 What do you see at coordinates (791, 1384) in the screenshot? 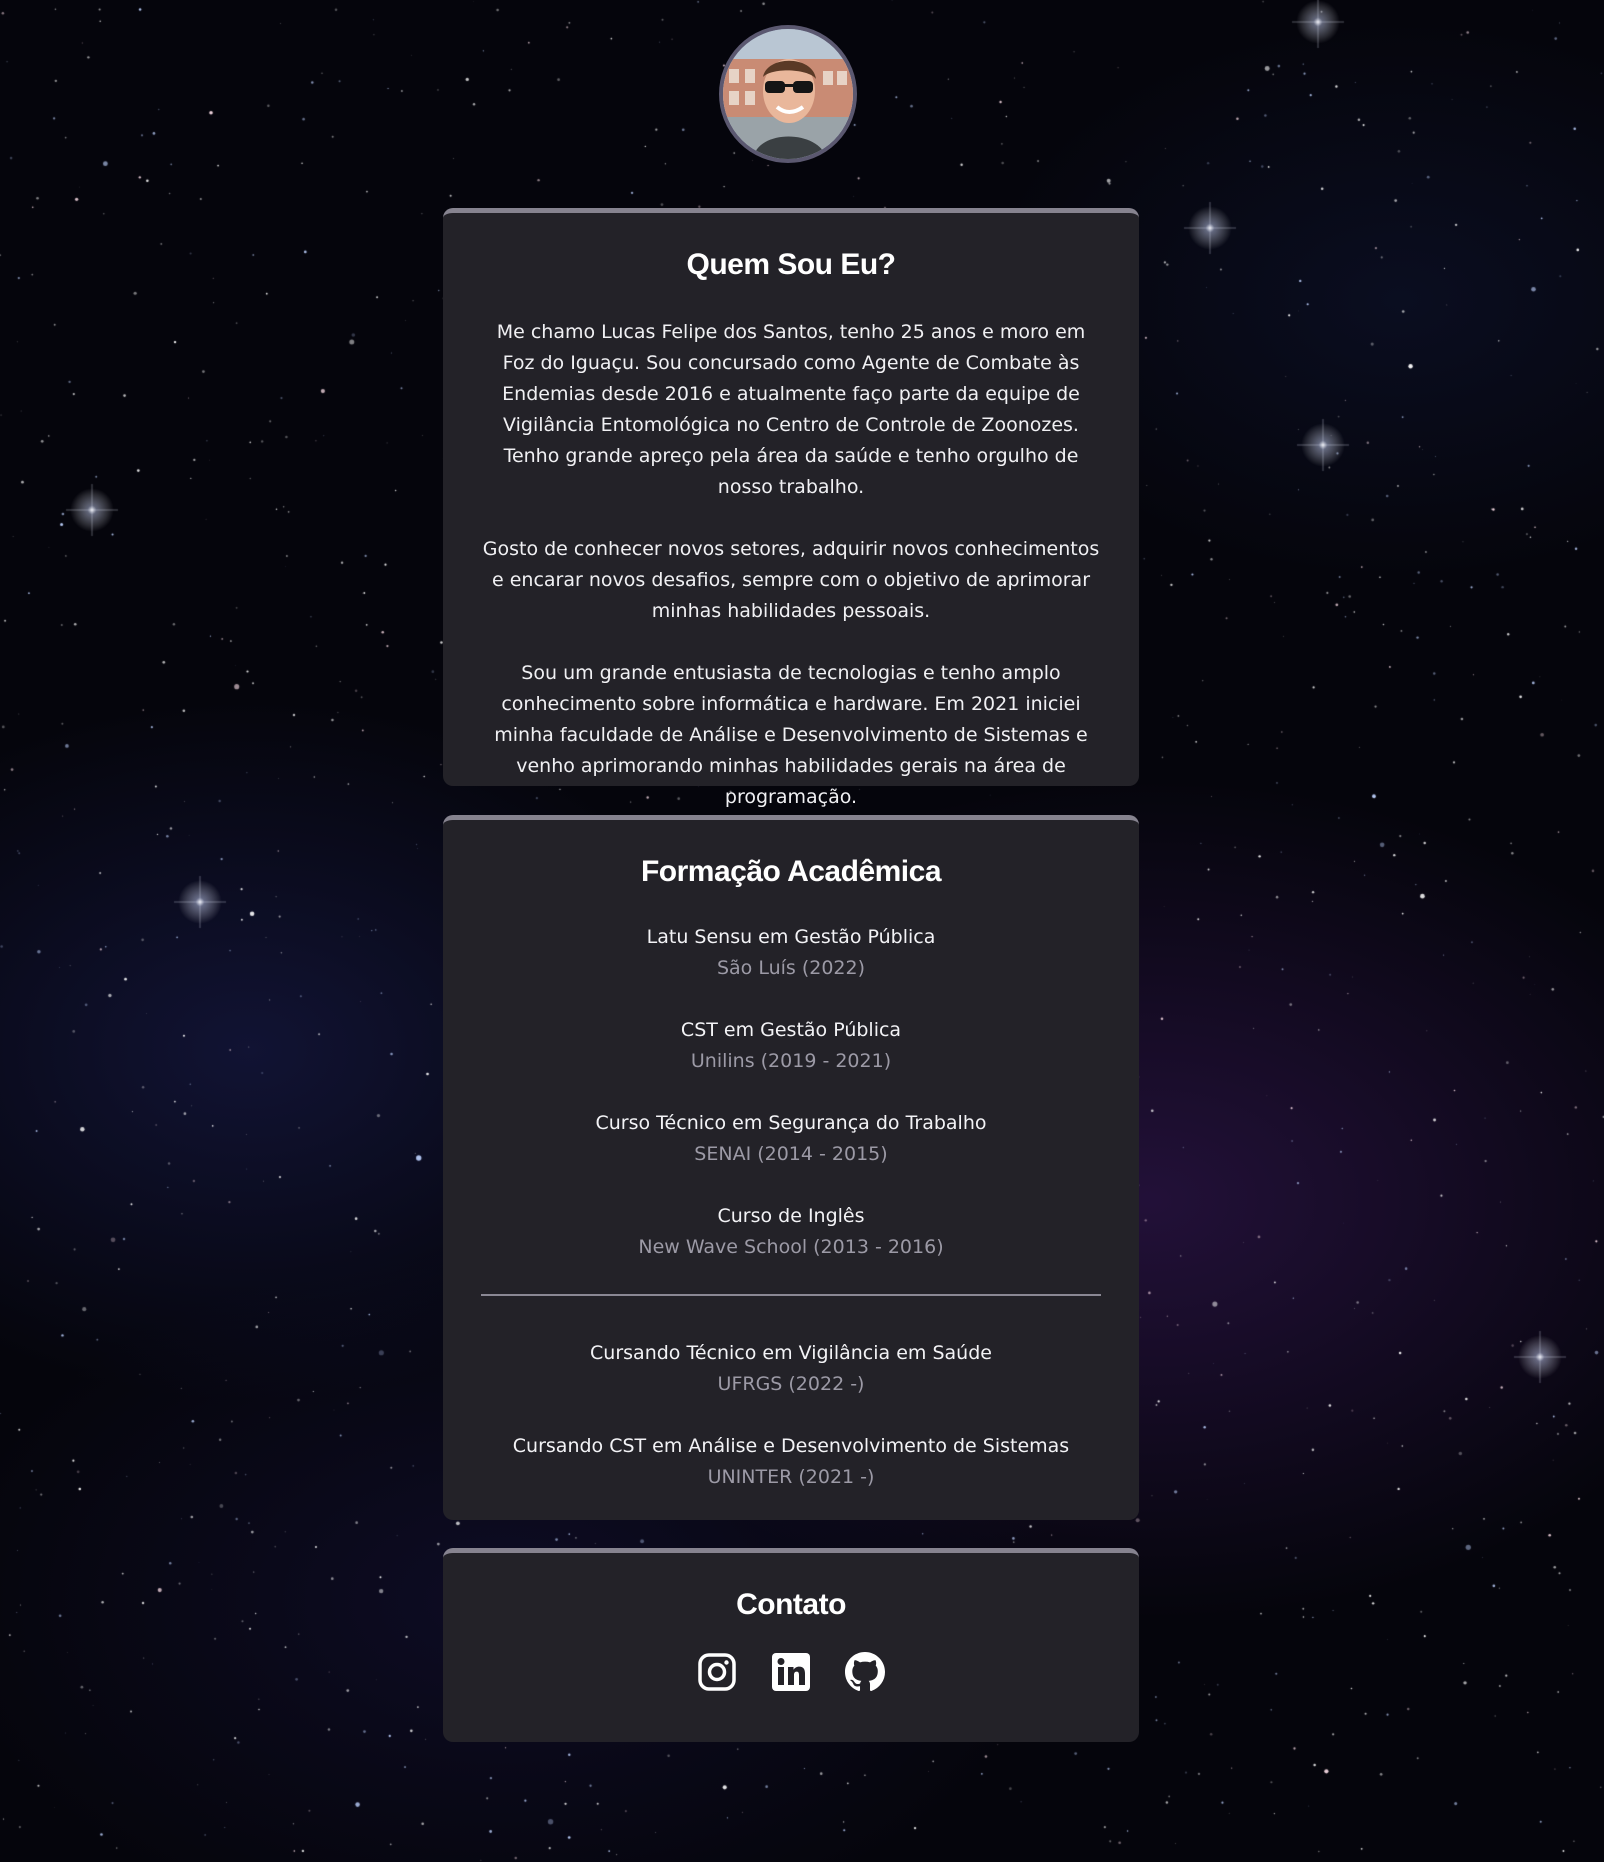
I see `education-institution: UFRGS (2022 -)` at bounding box center [791, 1384].